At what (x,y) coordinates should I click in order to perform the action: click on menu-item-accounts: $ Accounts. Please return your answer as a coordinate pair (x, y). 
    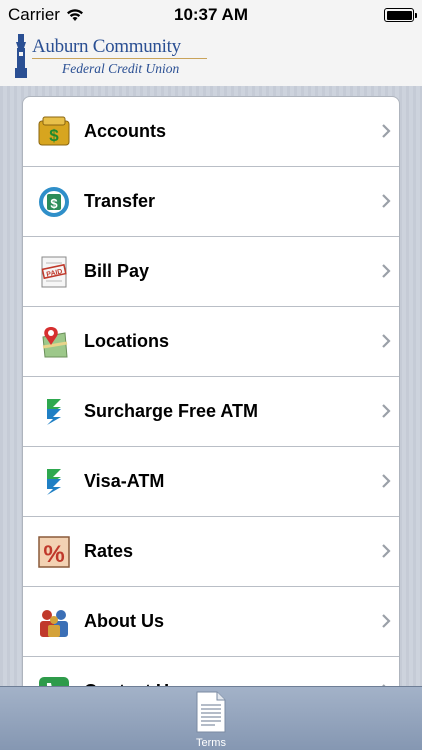
    Looking at the image, I should click on (211, 132).